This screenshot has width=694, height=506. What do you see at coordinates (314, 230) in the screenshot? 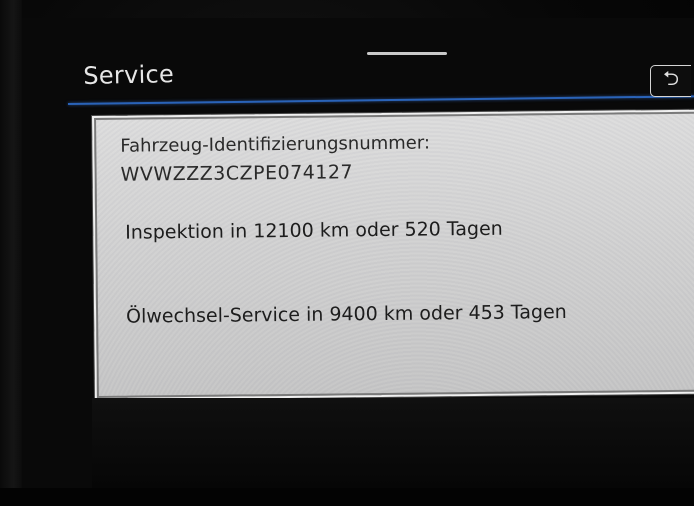
I see `inspection-due: Inspektion in 12100 km oder 520 Tagen` at bounding box center [314, 230].